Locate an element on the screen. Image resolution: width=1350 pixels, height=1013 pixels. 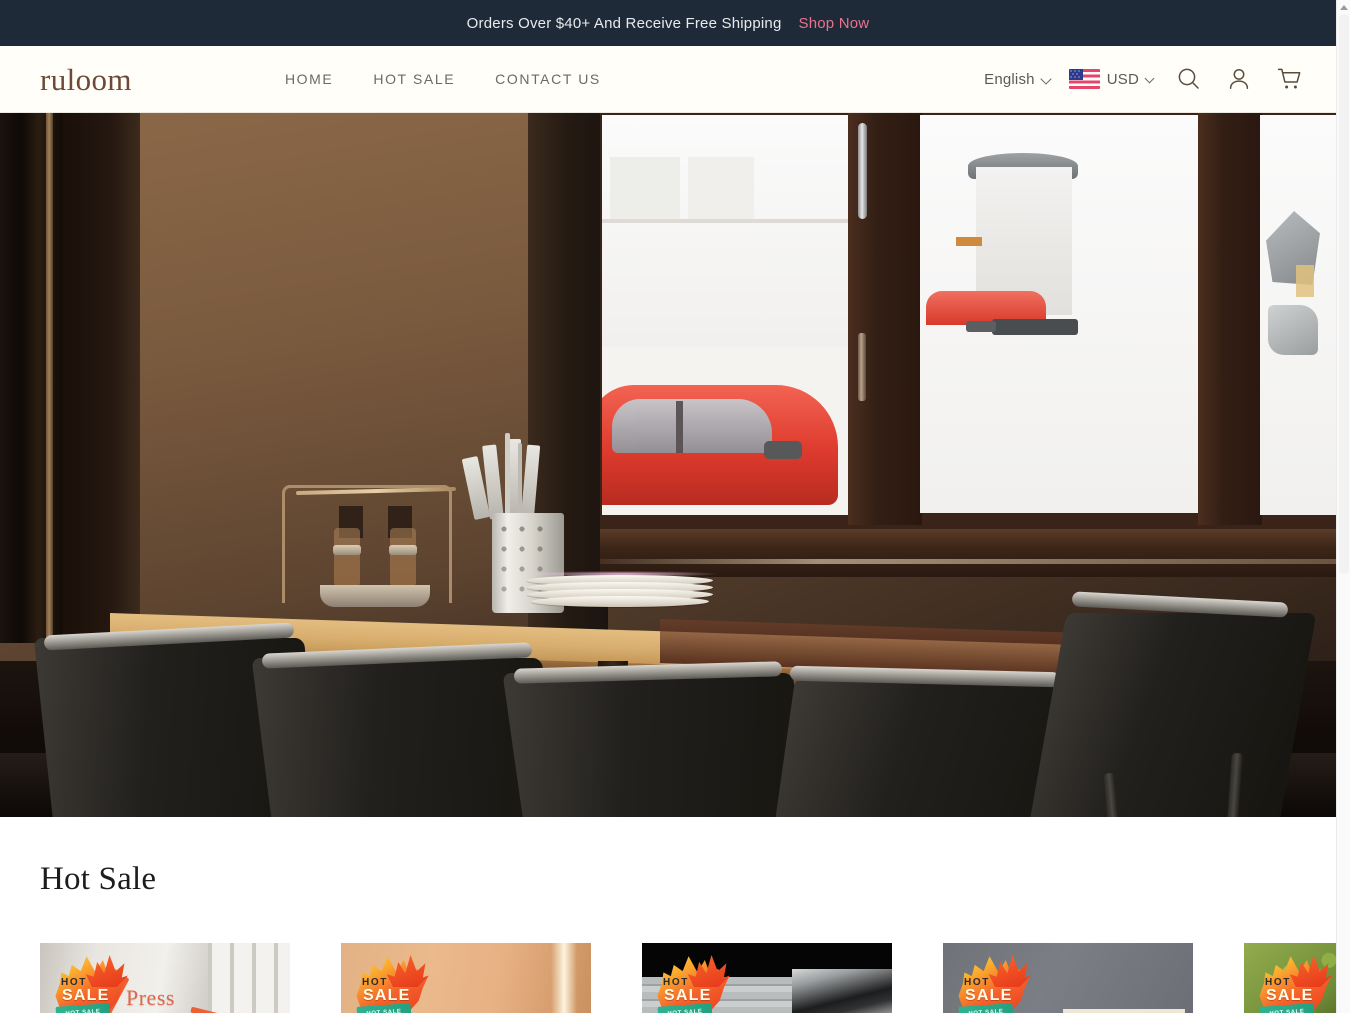
nav-hot-sale: HOT SALE is located at coordinates (414, 79).